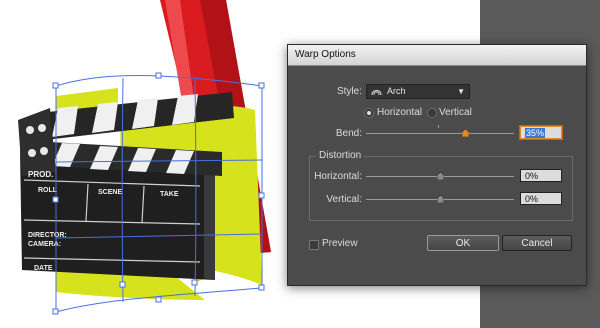 This screenshot has height=328, width=600. What do you see at coordinates (340, 155) in the screenshot?
I see `distortion-title: Distortion` at bounding box center [340, 155].